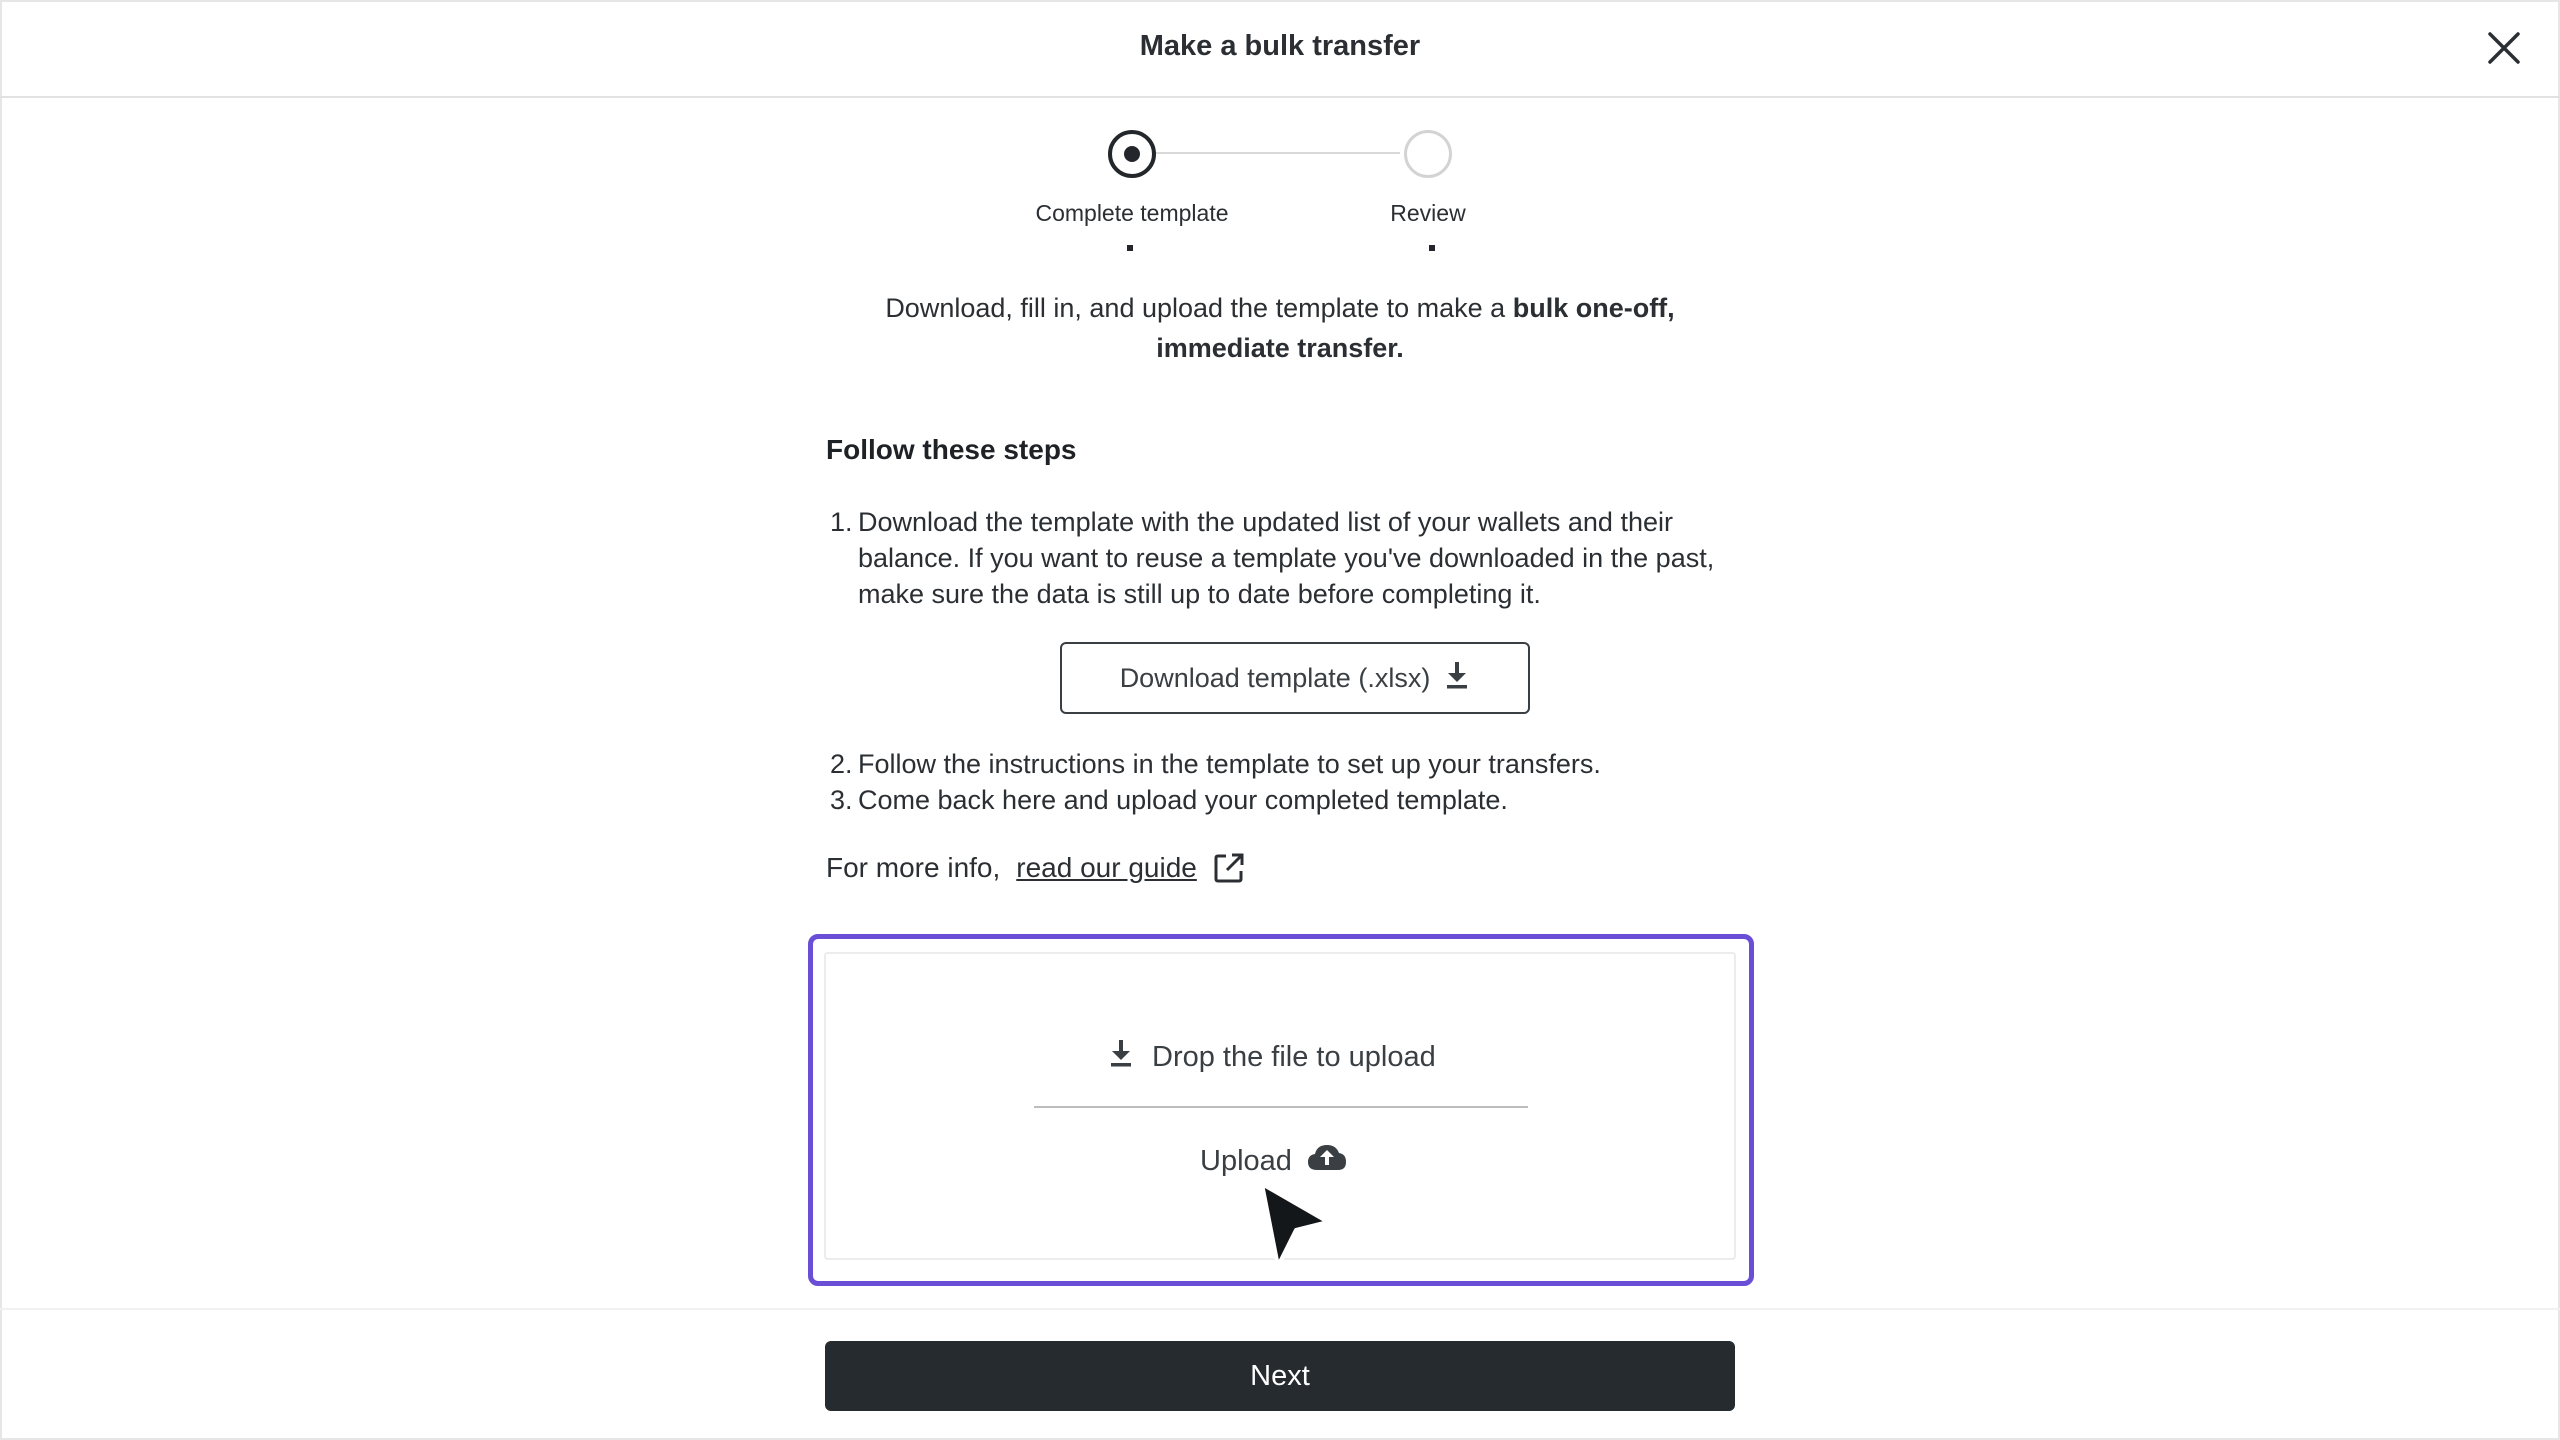  I want to click on stepper-connector, so click(1275, 153).